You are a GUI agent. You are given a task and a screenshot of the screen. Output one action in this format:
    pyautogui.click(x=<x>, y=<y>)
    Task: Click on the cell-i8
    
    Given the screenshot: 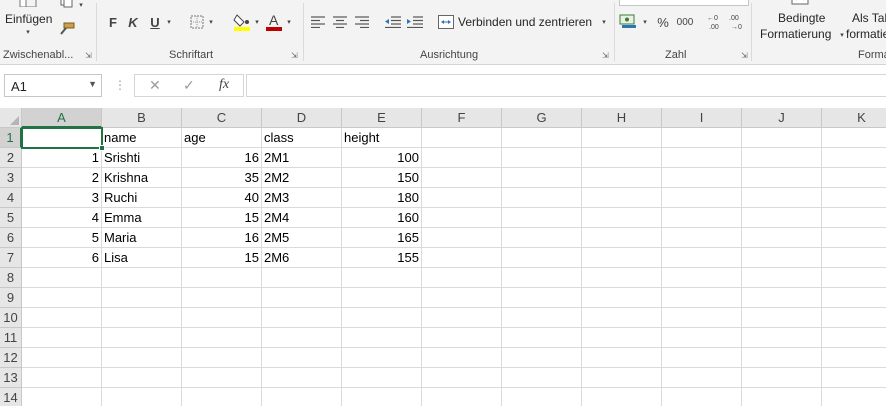 What is the action you would take?
    pyautogui.click(x=702, y=278)
    